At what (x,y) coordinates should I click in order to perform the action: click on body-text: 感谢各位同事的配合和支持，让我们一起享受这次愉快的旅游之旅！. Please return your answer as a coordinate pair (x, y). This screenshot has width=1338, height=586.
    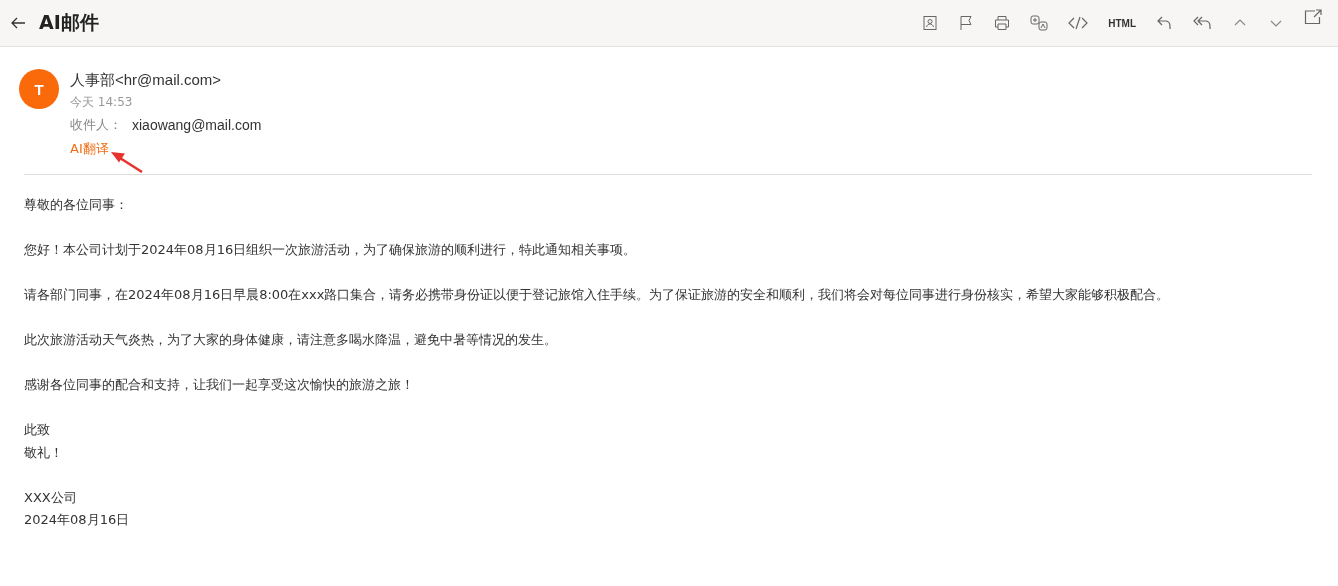
    Looking at the image, I should click on (219, 385).